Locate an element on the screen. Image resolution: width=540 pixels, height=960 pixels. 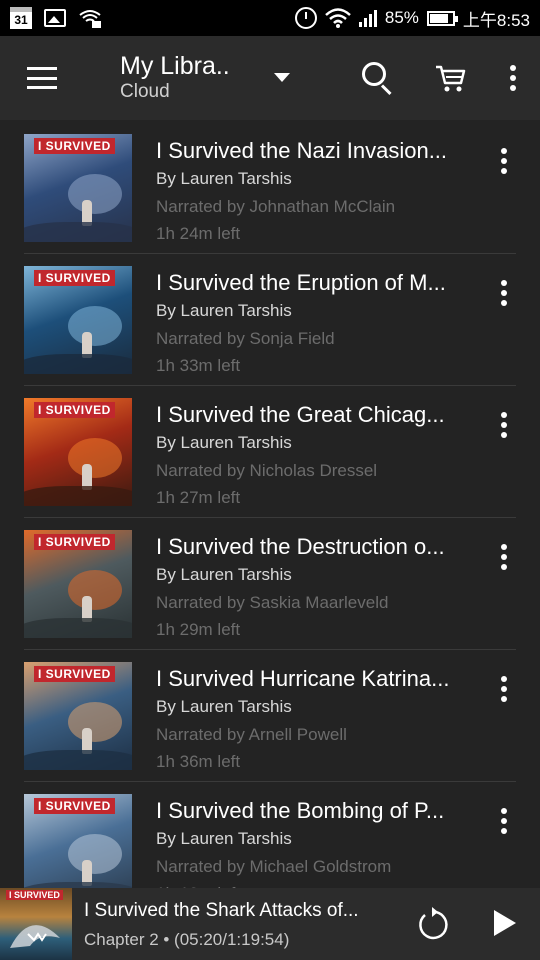
toolbar-actions is located at coordinates (438, 78).